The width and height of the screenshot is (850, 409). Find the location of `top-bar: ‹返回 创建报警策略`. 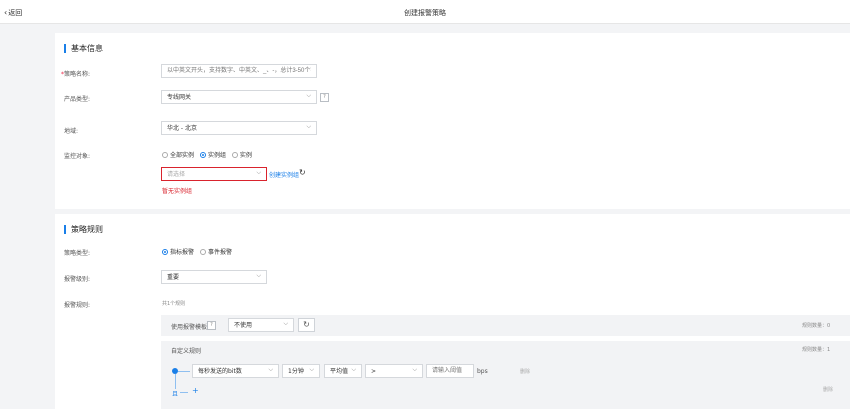

top-bar: ‹返回 创建报警策略 is located at coordinates (425, 12).